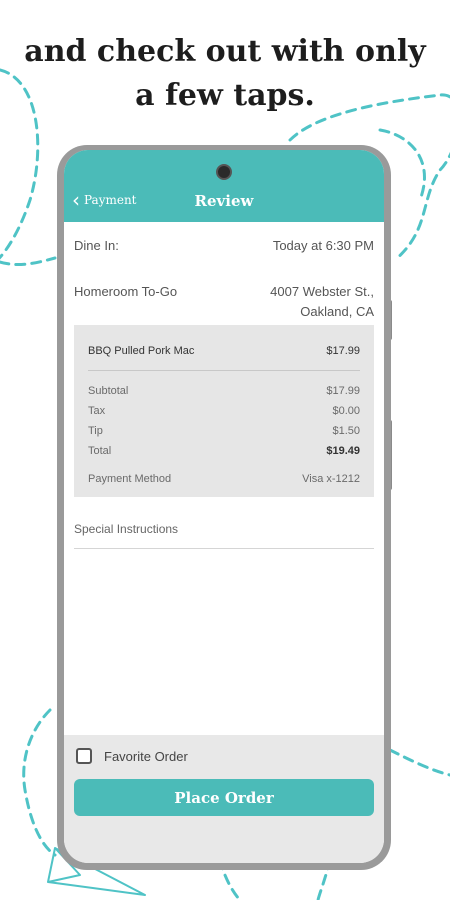 Image resolution: width=450 pixels, height=900 pixels. Describe the element at coordinates (95, 431) in the screenshot. I see `tip-label: Tip` at that location.